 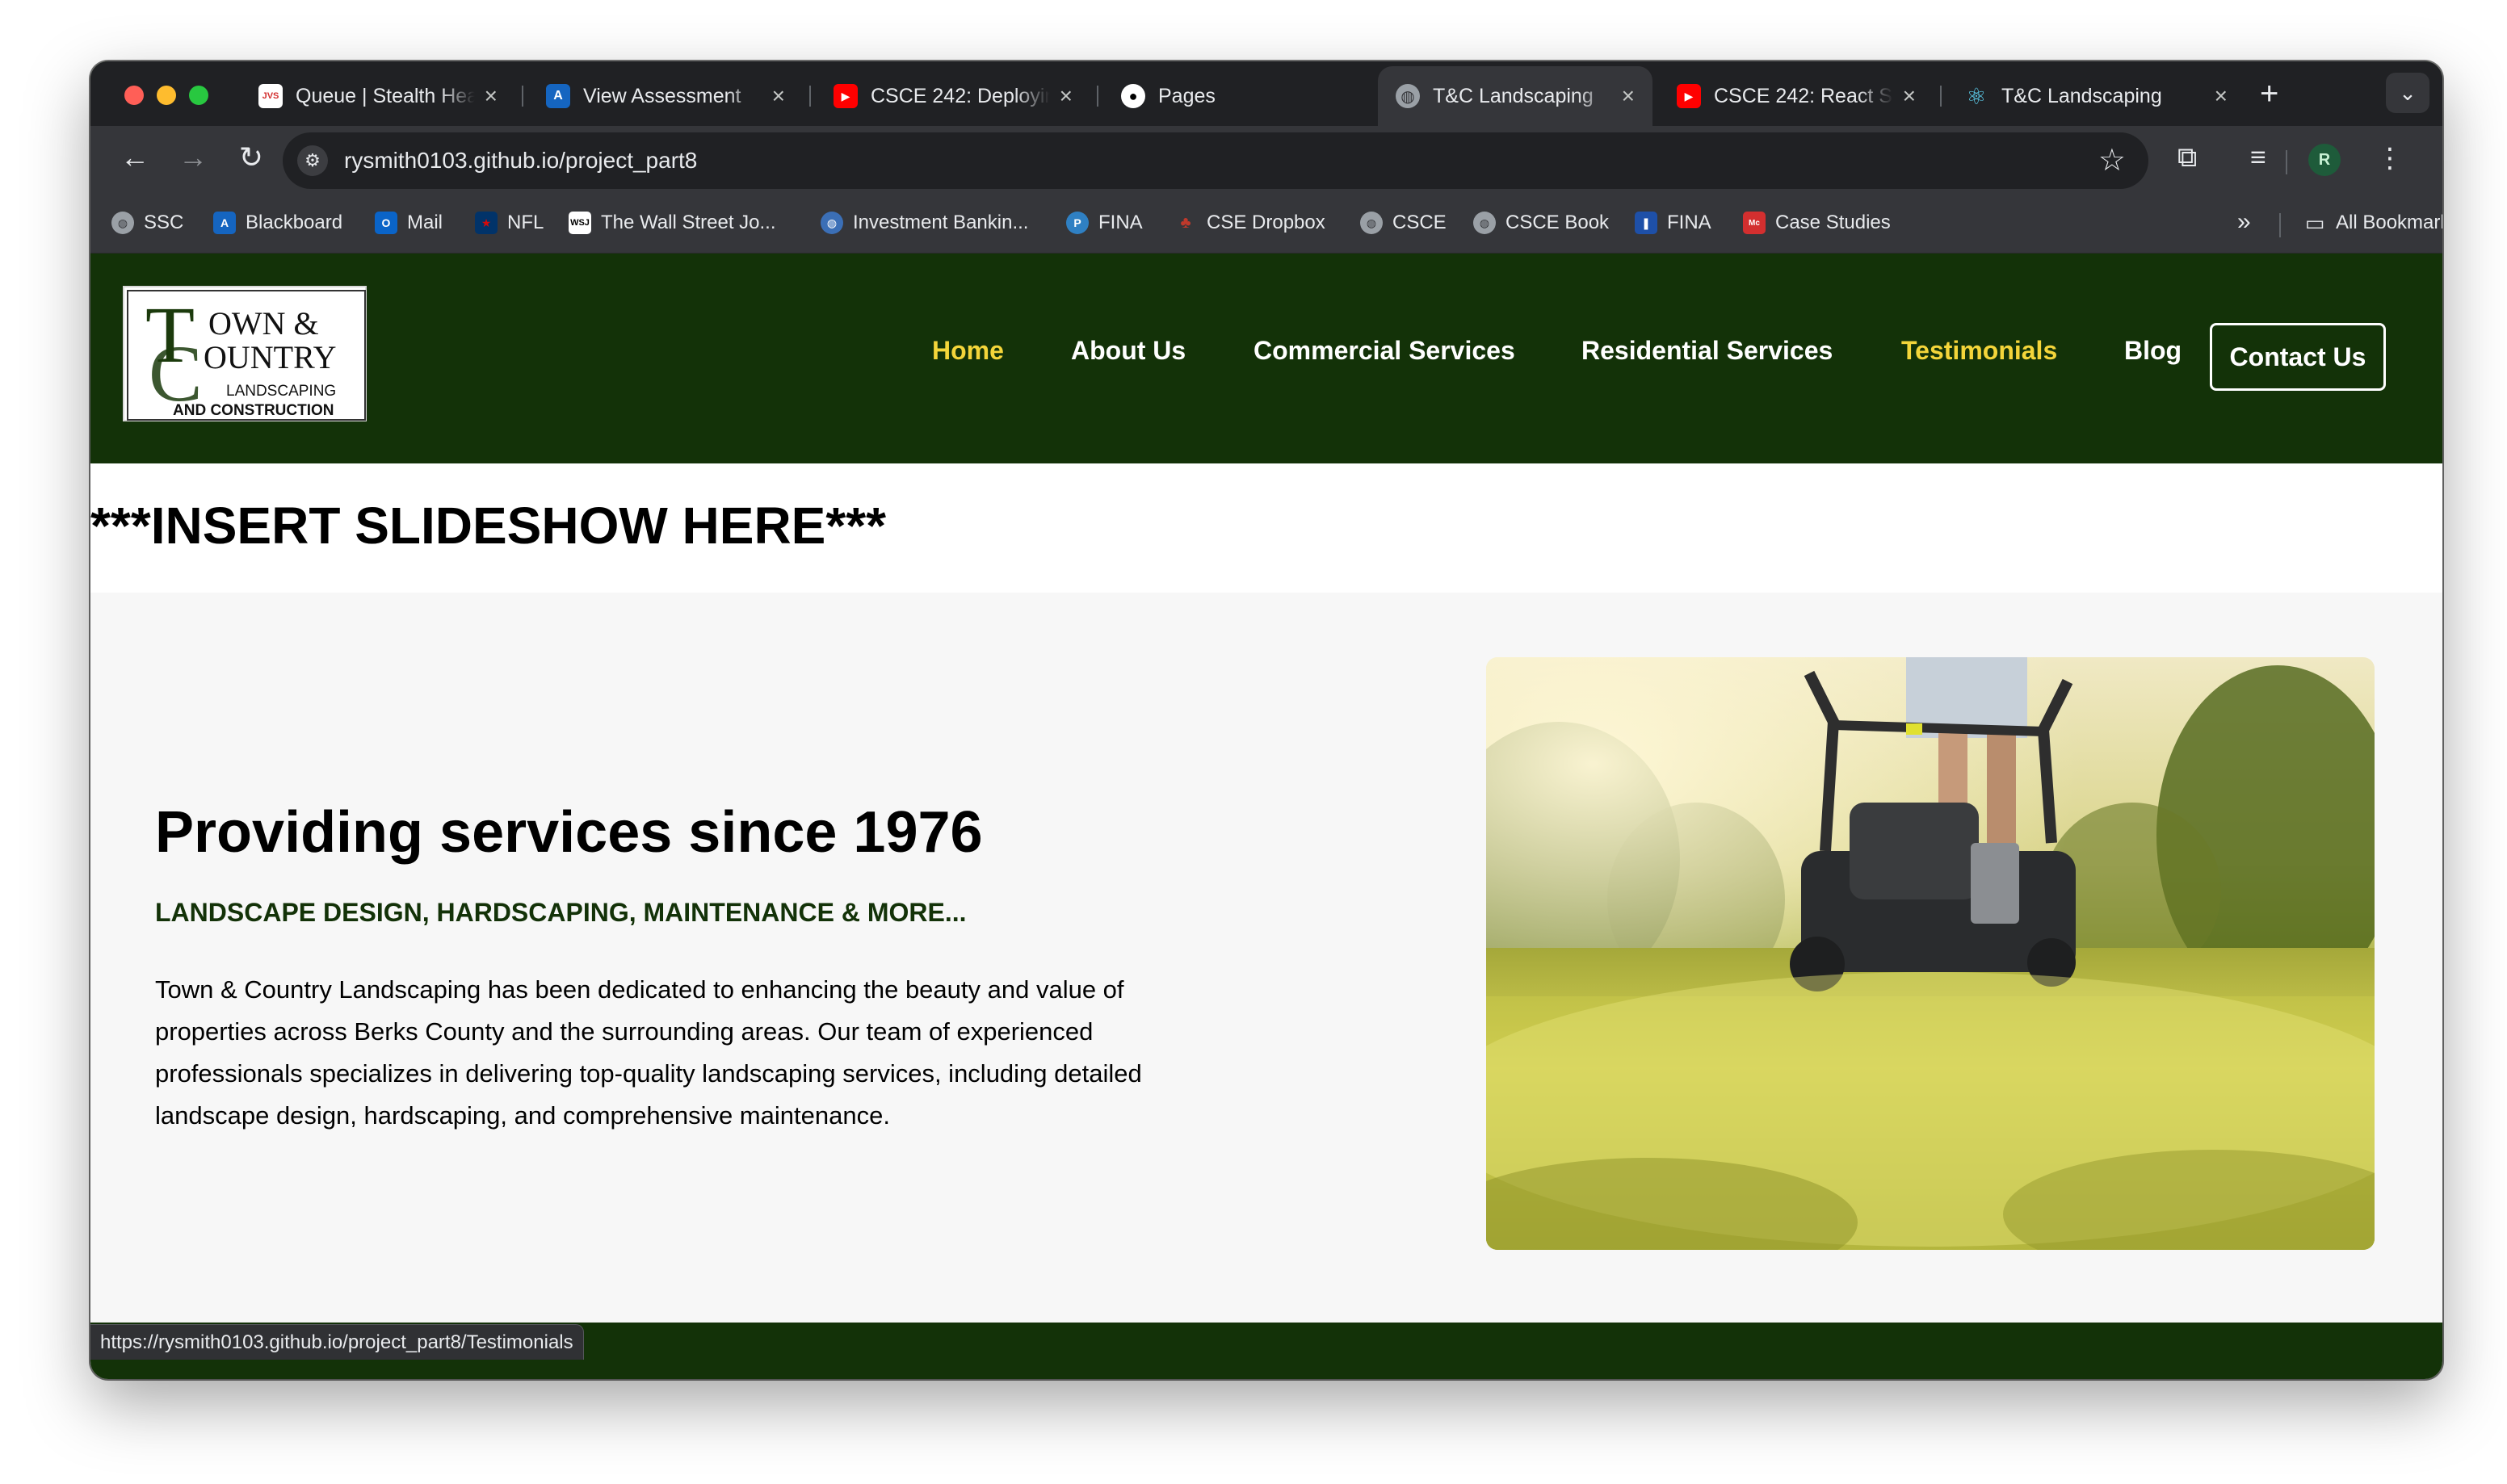 I want to click on folder-icon: ▭, so click(x=2314, y=222).